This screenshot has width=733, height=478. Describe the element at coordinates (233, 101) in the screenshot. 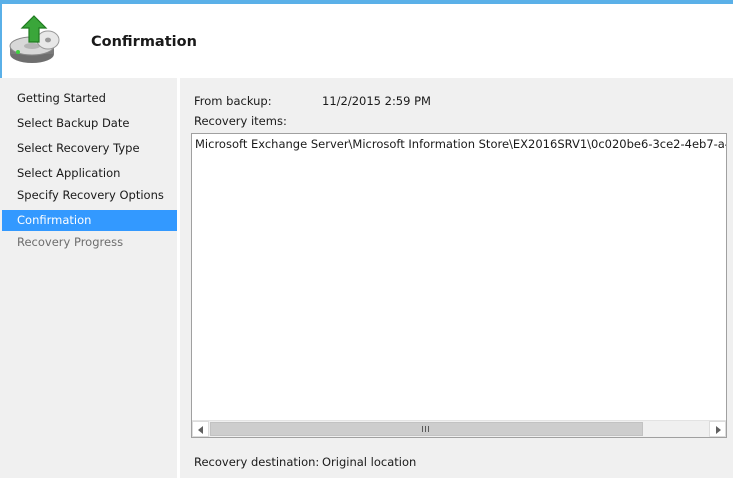

I see `from-backup-label: From backup:` at that location.